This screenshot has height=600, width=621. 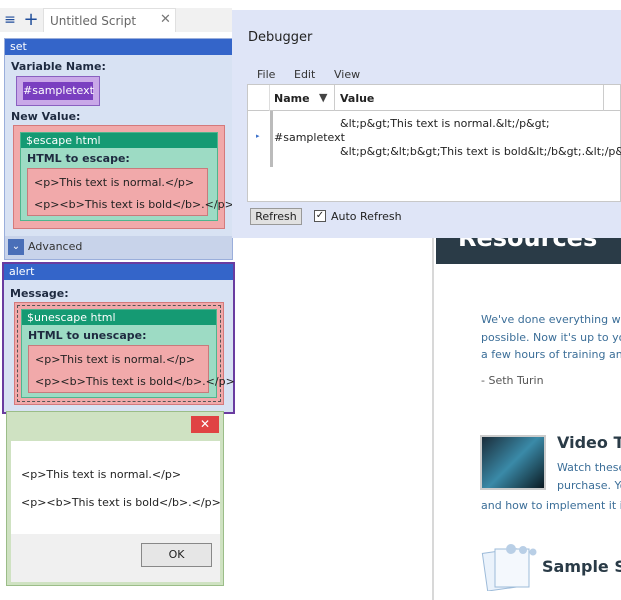 I want to click on video-section-title: Video Tr, so click(x=589, y=442).